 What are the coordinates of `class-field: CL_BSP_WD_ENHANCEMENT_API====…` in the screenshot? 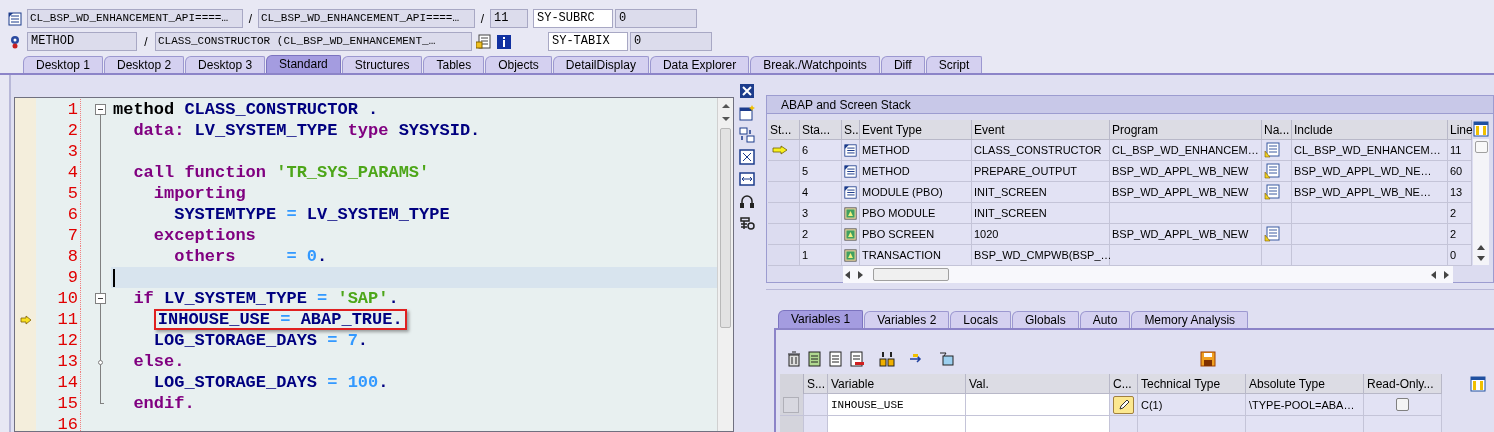 It's located at (135, 18).